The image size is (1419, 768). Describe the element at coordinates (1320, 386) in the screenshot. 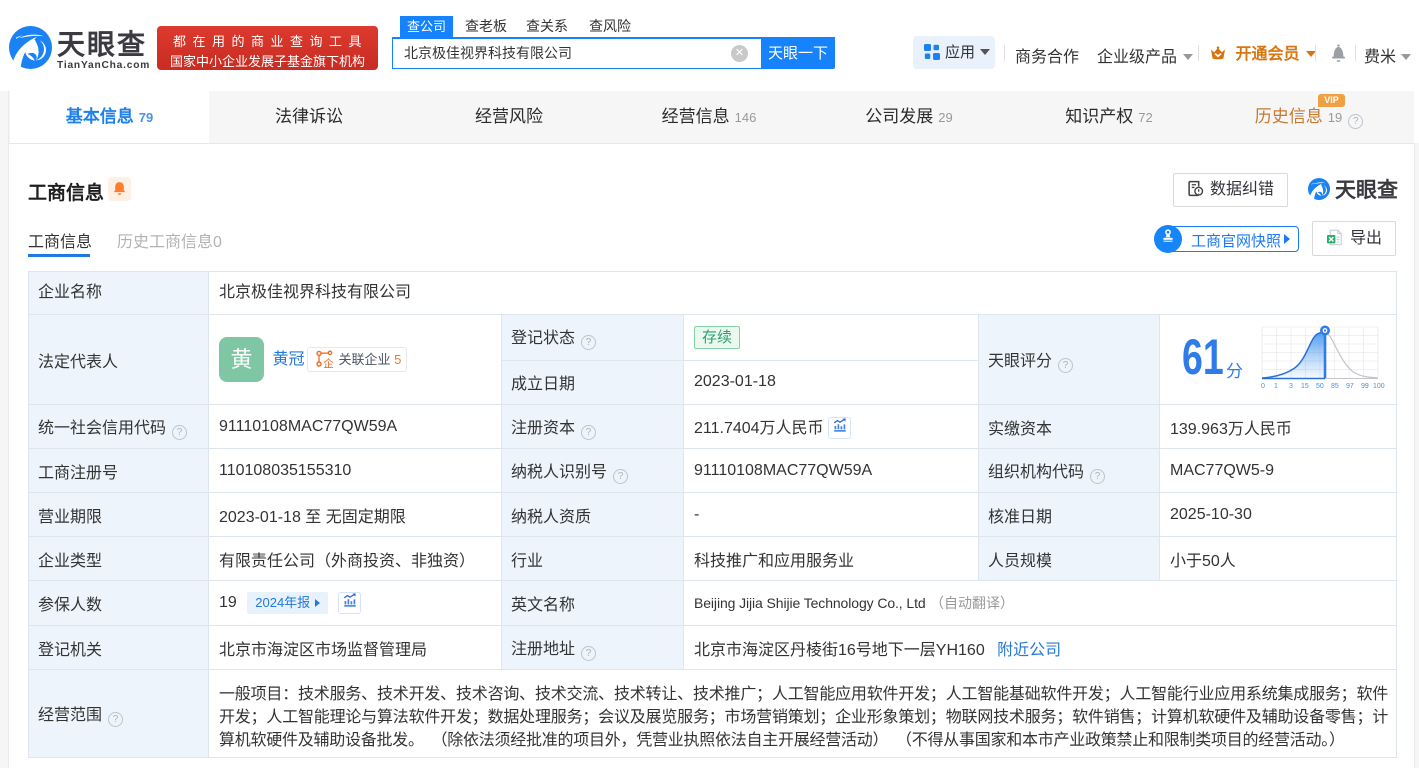

I see `svg-text: 50` at that location.